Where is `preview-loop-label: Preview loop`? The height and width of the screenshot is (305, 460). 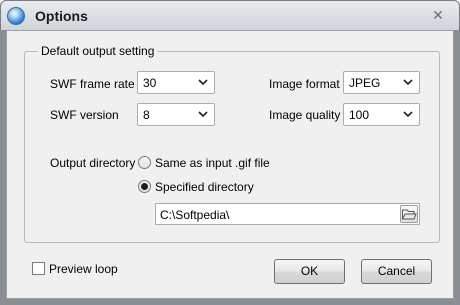 preview-loop-label: Preview loop is located at coordinates (83, 269).